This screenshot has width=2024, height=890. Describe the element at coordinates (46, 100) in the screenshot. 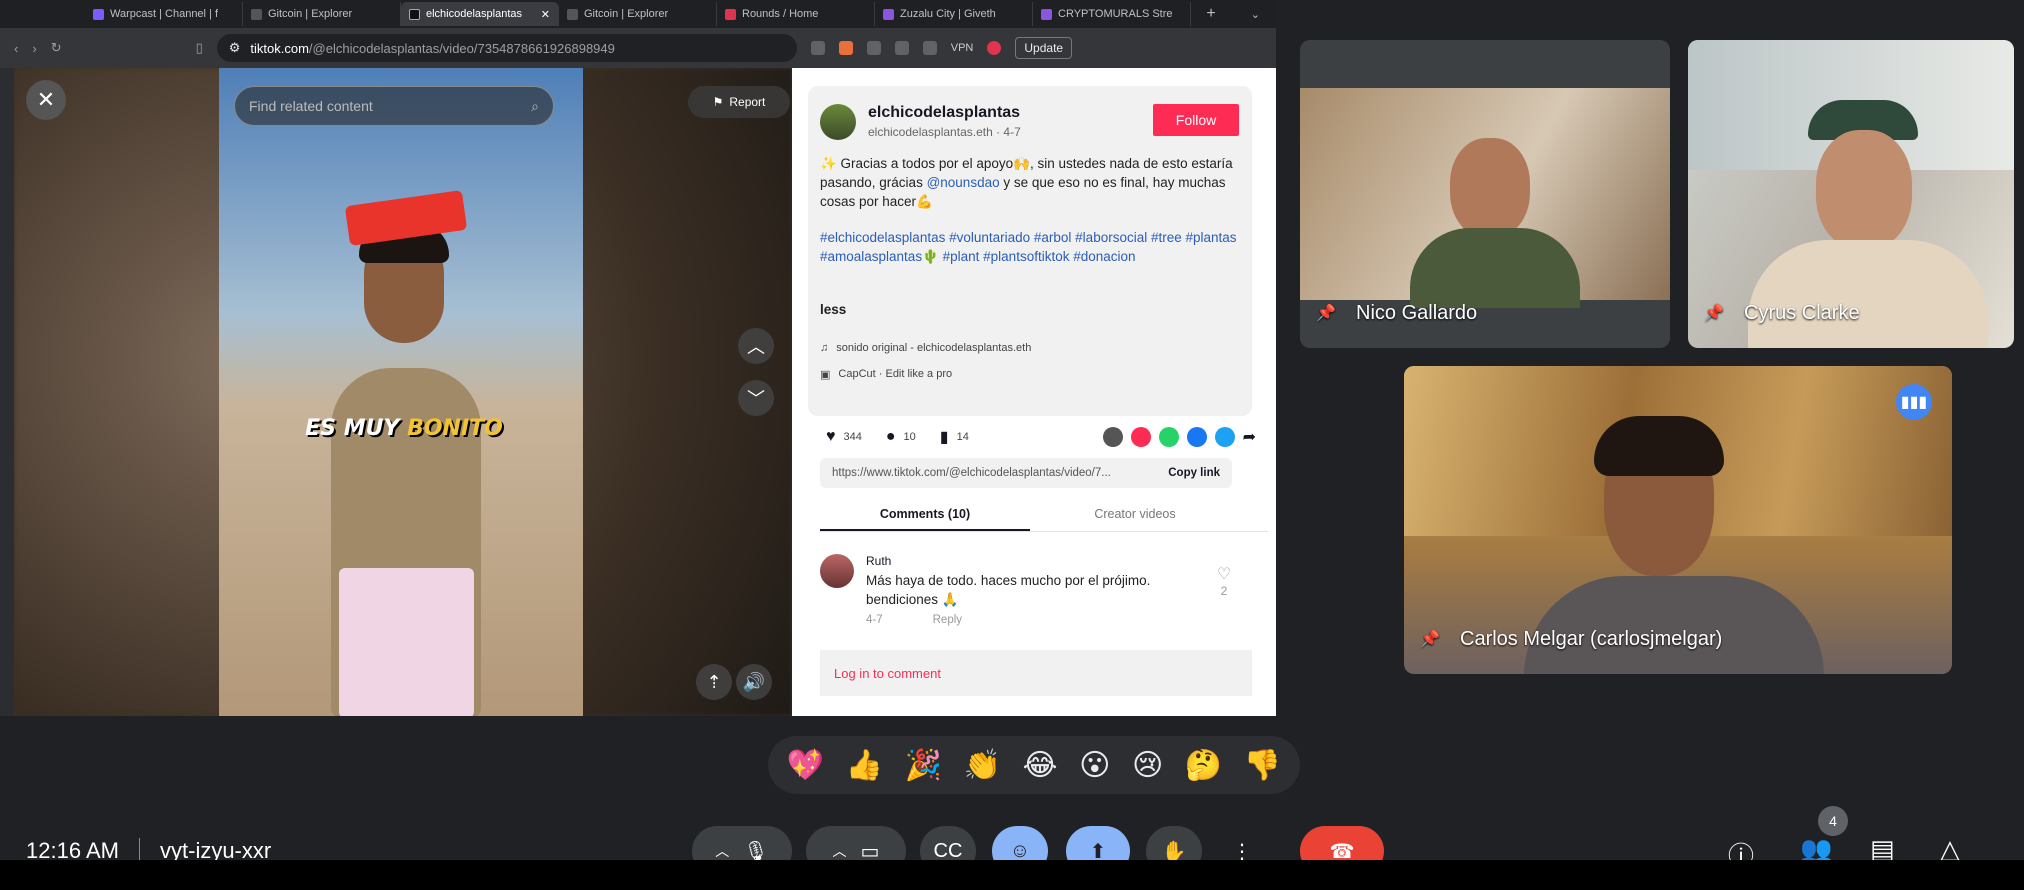

I see `close-video-button: ✕` at that location.